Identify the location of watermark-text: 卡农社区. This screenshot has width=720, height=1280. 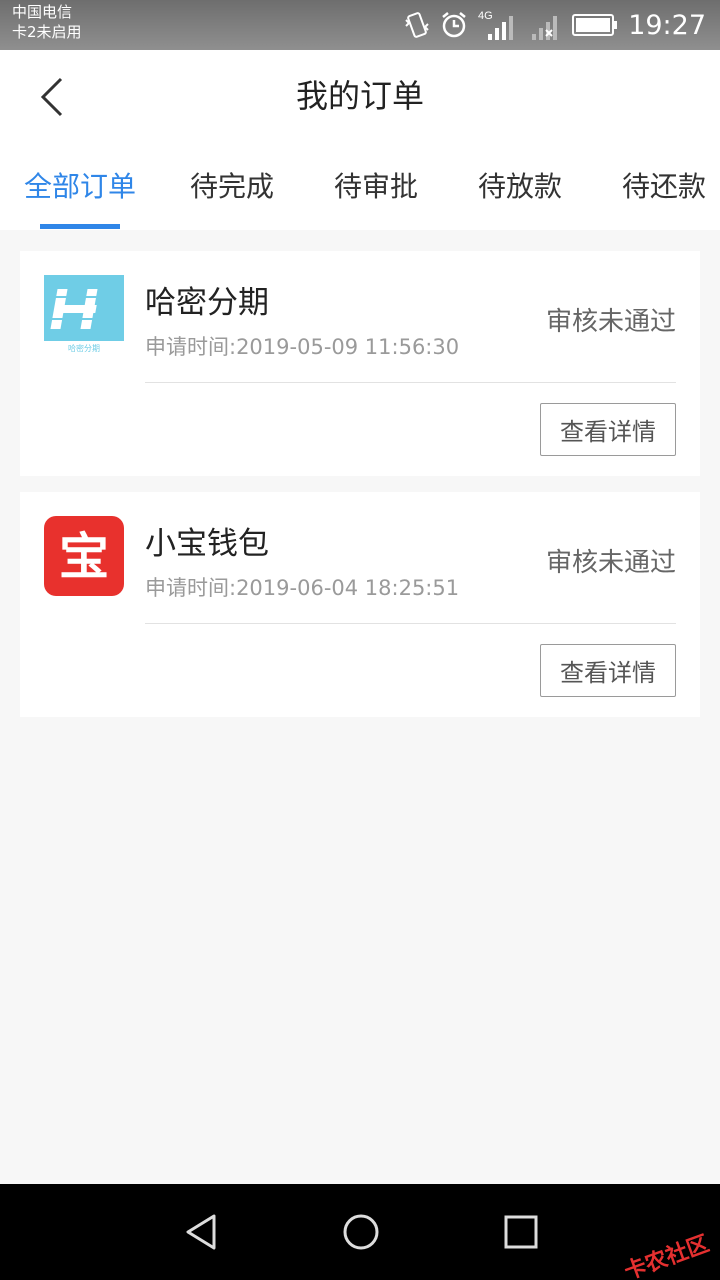
(667, 1255).